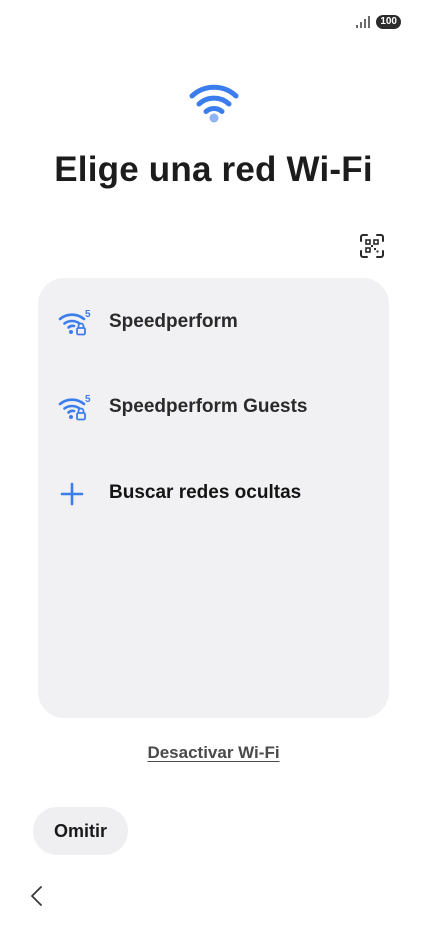  What do you see at coordinates (214, 102) in the screenshot?
I see `wifi-icon` at bounding box center [214, 102].